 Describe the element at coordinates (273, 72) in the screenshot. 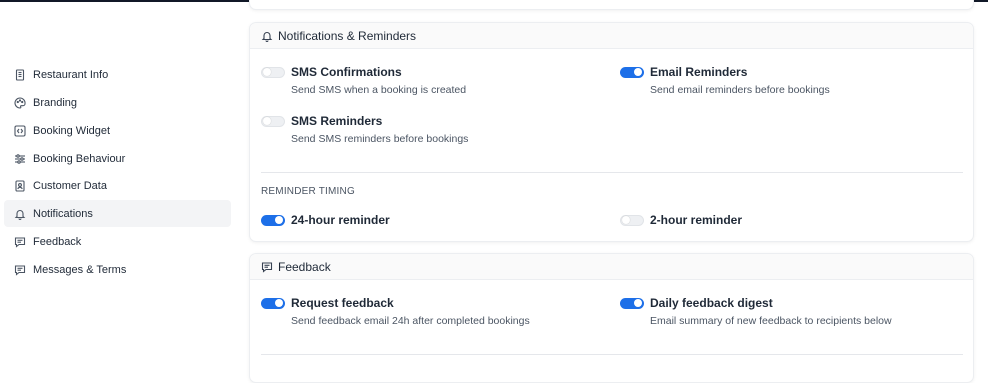

I see `sms-confirmations-toggle` at that location.